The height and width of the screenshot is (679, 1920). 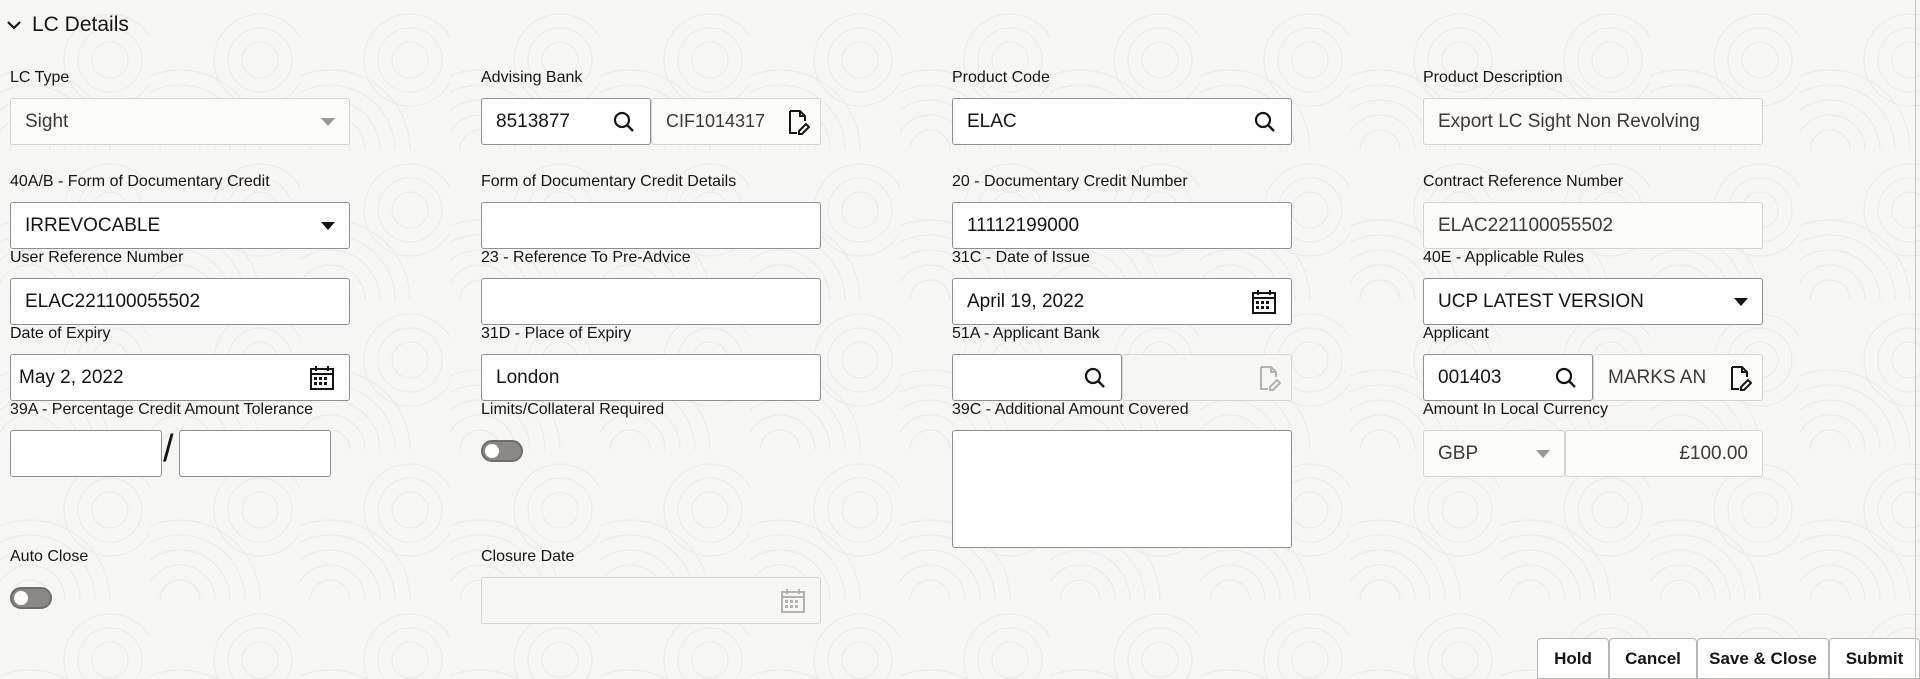 I want to click on product-code-input: ELAC, so click(x=1122, y=121).